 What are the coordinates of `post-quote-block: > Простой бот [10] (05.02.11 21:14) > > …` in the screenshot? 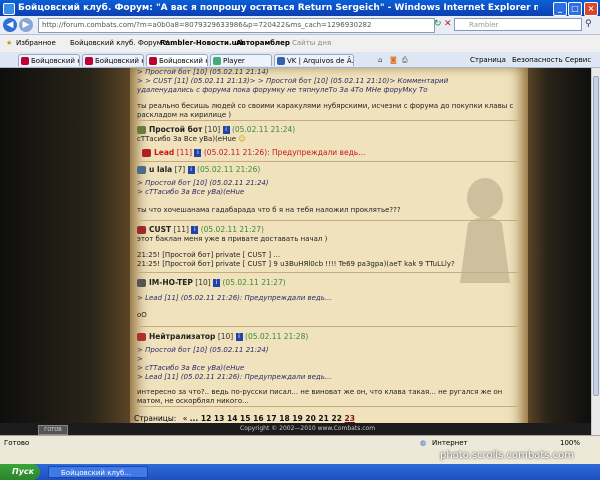 It's located at (330, 94).